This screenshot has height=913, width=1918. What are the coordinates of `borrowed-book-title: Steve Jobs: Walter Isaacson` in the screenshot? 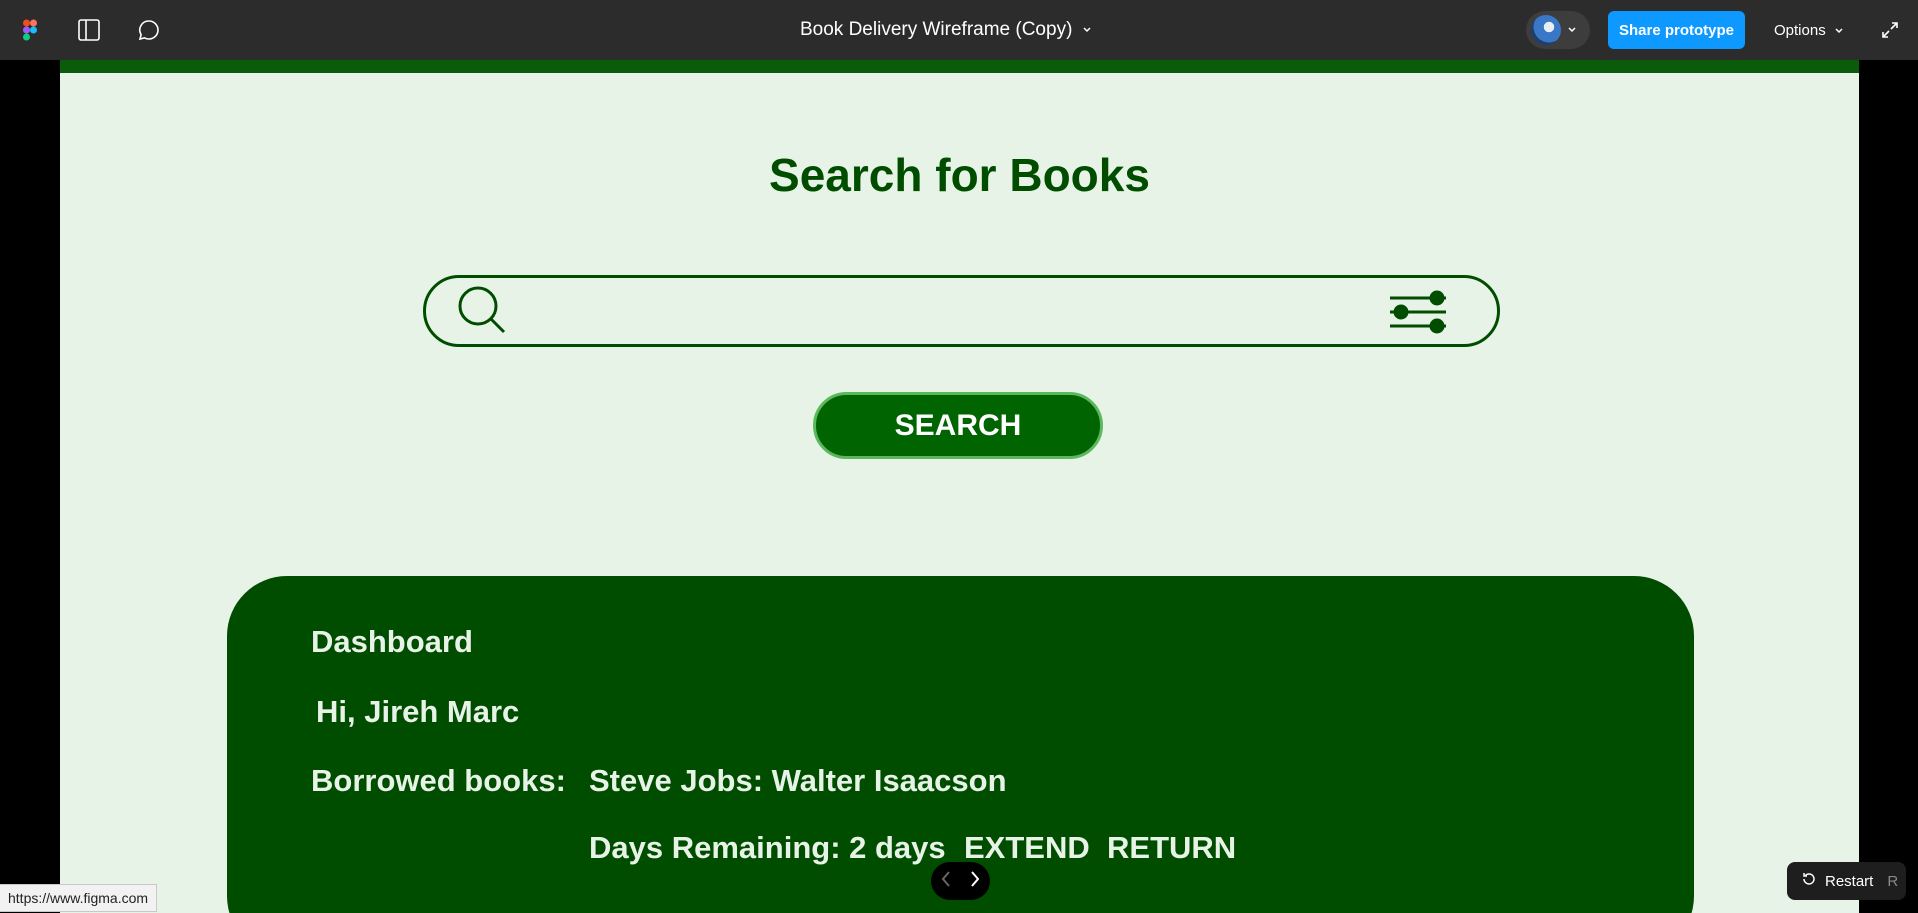 It's located at (798, 780).